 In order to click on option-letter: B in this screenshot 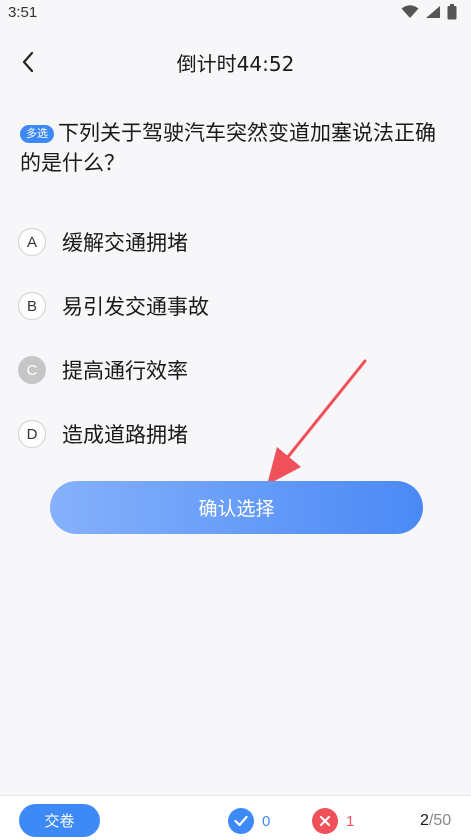, I will do `click(32, 306)`.